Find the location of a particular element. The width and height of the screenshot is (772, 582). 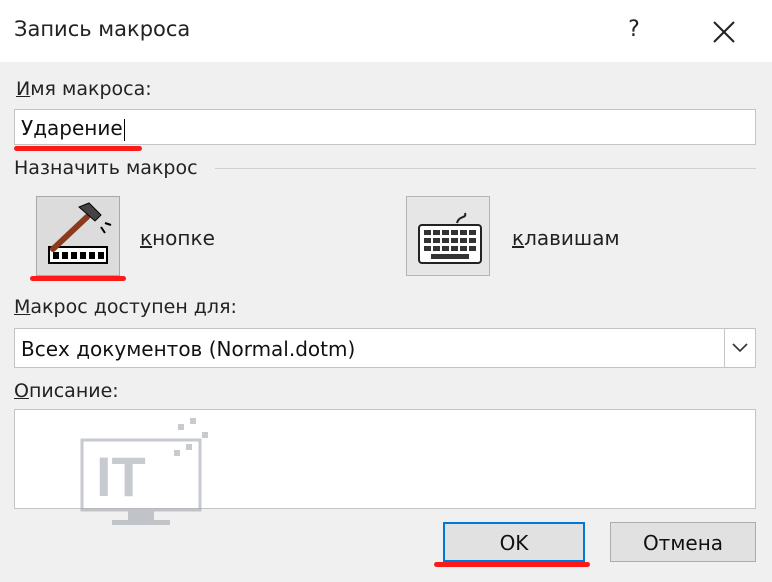

assign-to-button-button is located at coordinates (78, 236).